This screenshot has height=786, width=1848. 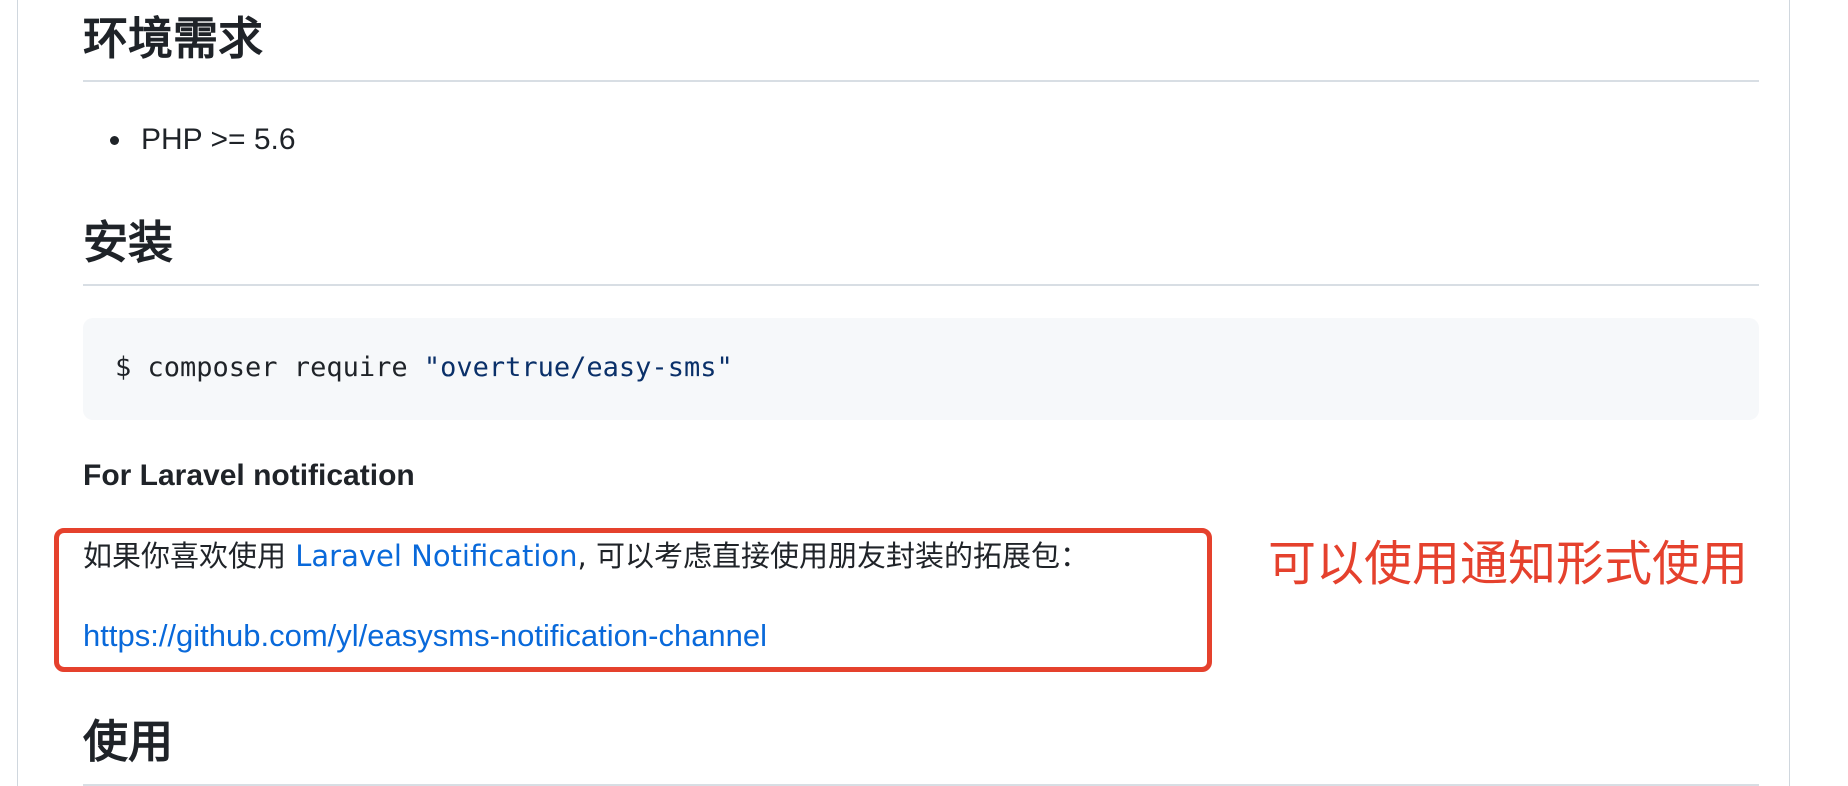 What do you see at coordinates (173, 38) in the screenshot?
I see `heading-requirements: 环境需求` at bounding box center [173, 38].